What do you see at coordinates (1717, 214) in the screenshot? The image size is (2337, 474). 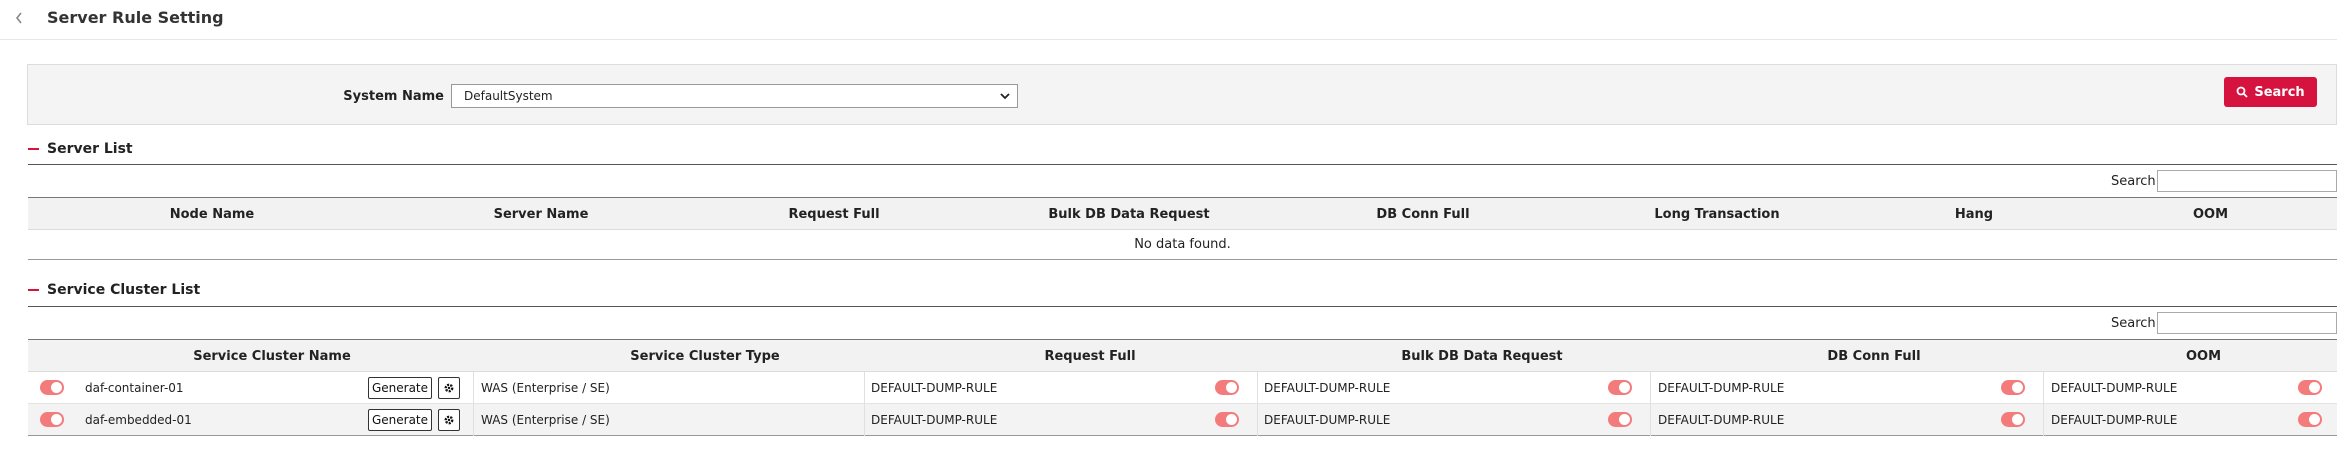 I see `column-header: Long Transaction` at bounding box center [1717, 214].